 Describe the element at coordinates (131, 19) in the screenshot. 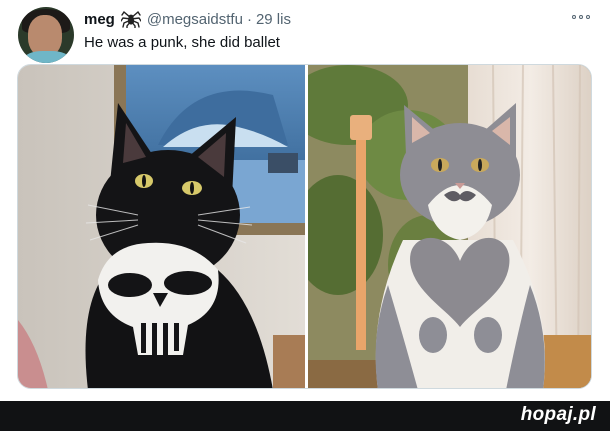

I see `spider-icon` at that location.